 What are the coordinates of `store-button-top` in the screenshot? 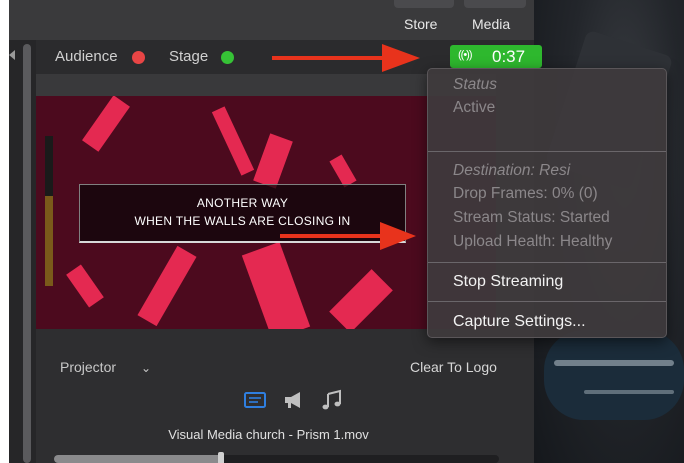 It's located at (424, 4).